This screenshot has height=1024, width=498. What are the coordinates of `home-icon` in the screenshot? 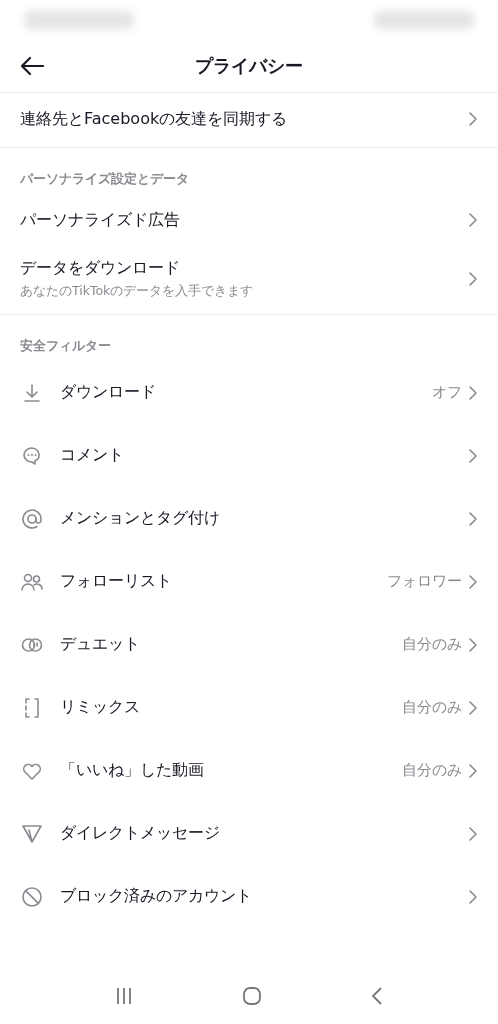 It's located at (252, 996).